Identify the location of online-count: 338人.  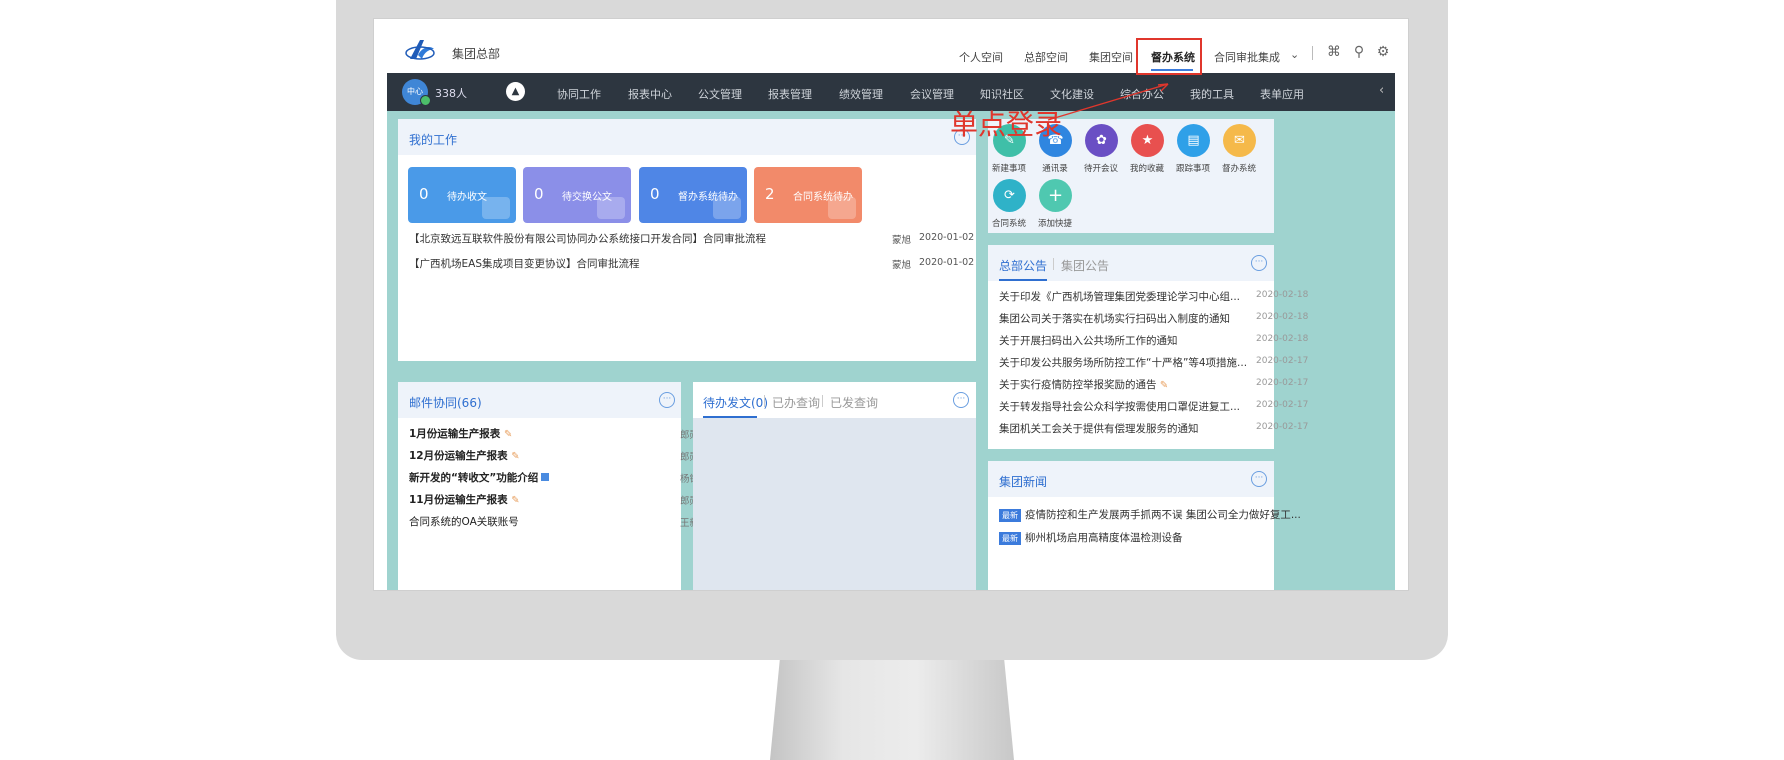
(451, 93).